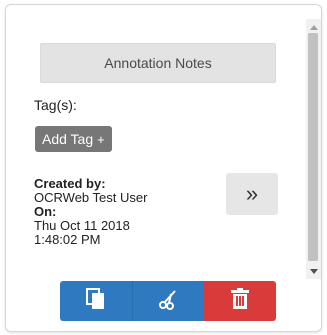  Describe the element at coordinates (67, 239) in the screenshot. I see `created-time: 1:48:02 PM` at that location.